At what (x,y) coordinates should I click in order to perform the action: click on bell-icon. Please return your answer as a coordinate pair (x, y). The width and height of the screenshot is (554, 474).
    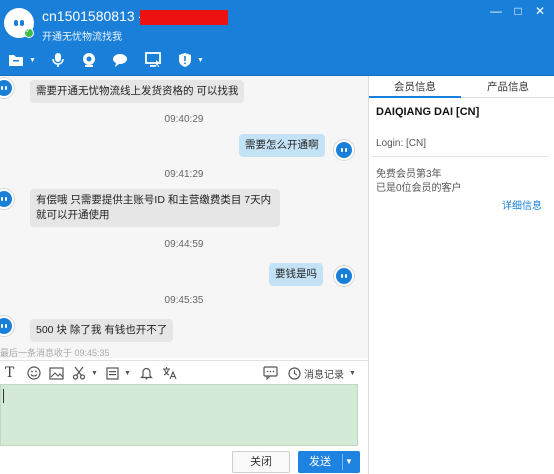
    Looking at the image, I should click on (146, 373).